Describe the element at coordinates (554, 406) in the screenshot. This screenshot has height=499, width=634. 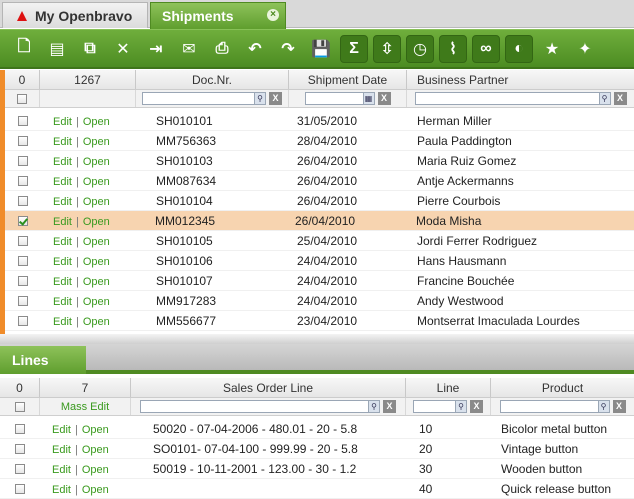
I see `product-filter-input: ⚲` at that location.